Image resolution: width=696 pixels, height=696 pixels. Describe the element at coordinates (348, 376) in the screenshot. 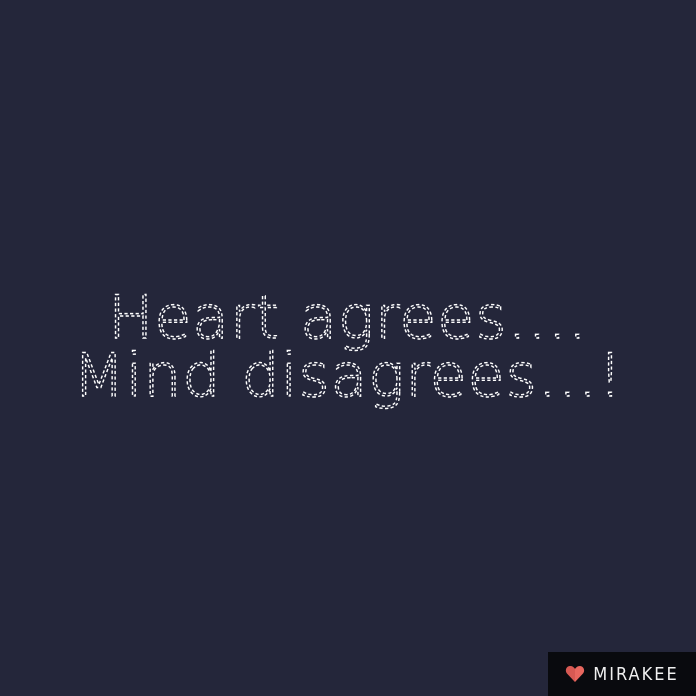

I see `quote-line-2: Mind disagrees...!` at that location.